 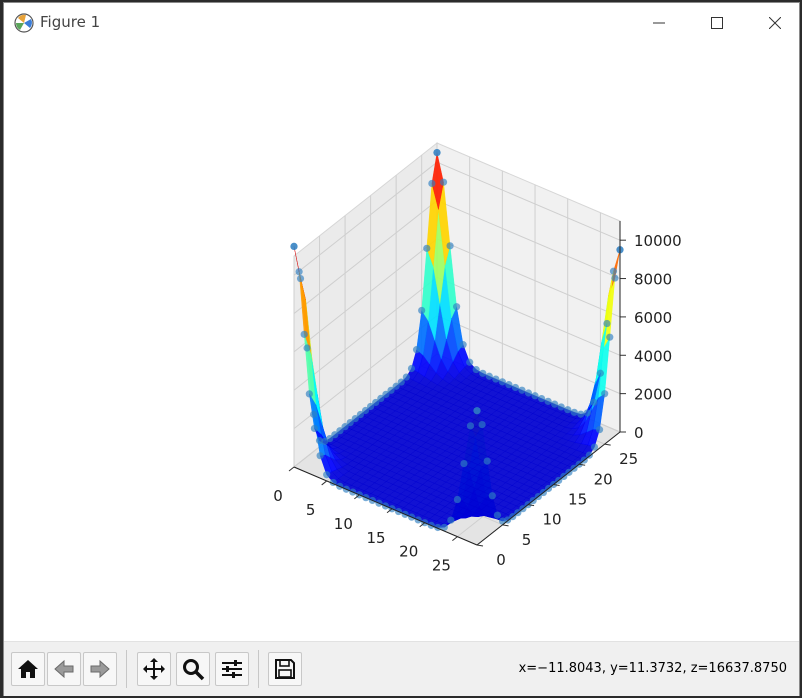 I want to click on y-tick-label: 10, so click(x=552, y=520).